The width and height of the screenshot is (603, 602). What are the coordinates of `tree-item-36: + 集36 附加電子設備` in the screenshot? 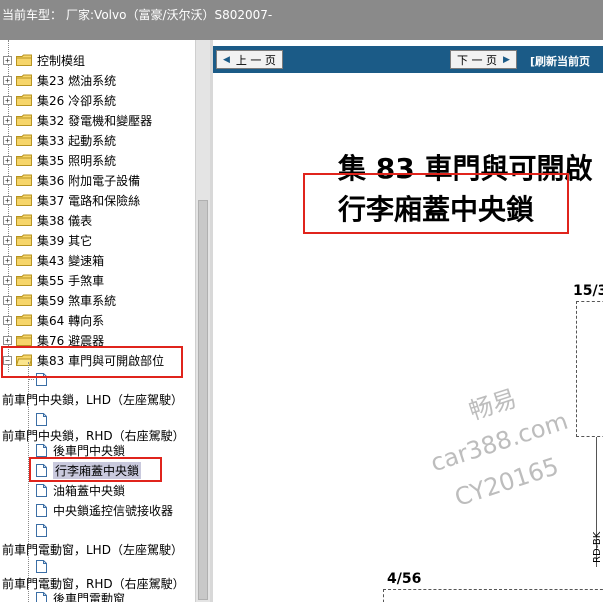 It's located at (71, 180).